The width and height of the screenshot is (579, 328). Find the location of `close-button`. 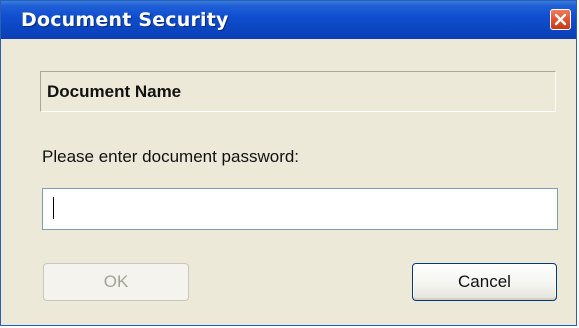

close-button is located at coordinates (560, 19).